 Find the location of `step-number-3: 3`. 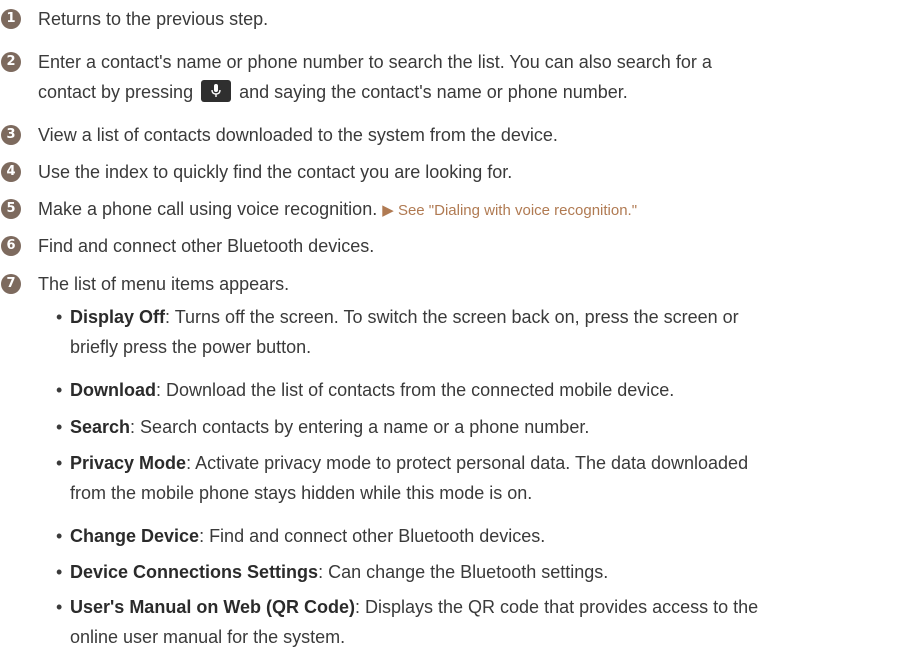

step-number-3: 3 is located at coordinates (11, 135).